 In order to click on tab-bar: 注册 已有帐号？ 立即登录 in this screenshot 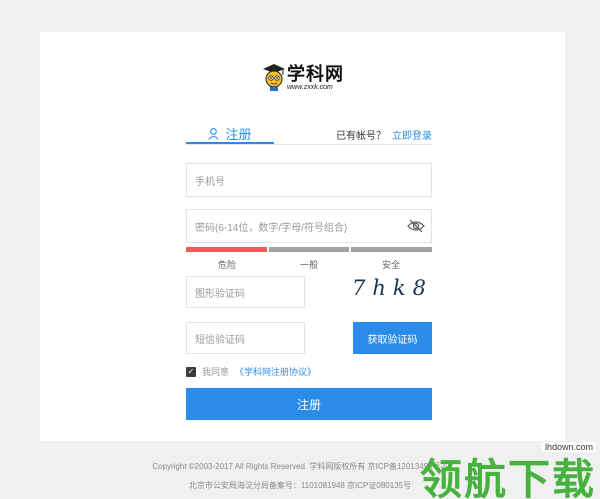, I will do `click(309, 135)`.